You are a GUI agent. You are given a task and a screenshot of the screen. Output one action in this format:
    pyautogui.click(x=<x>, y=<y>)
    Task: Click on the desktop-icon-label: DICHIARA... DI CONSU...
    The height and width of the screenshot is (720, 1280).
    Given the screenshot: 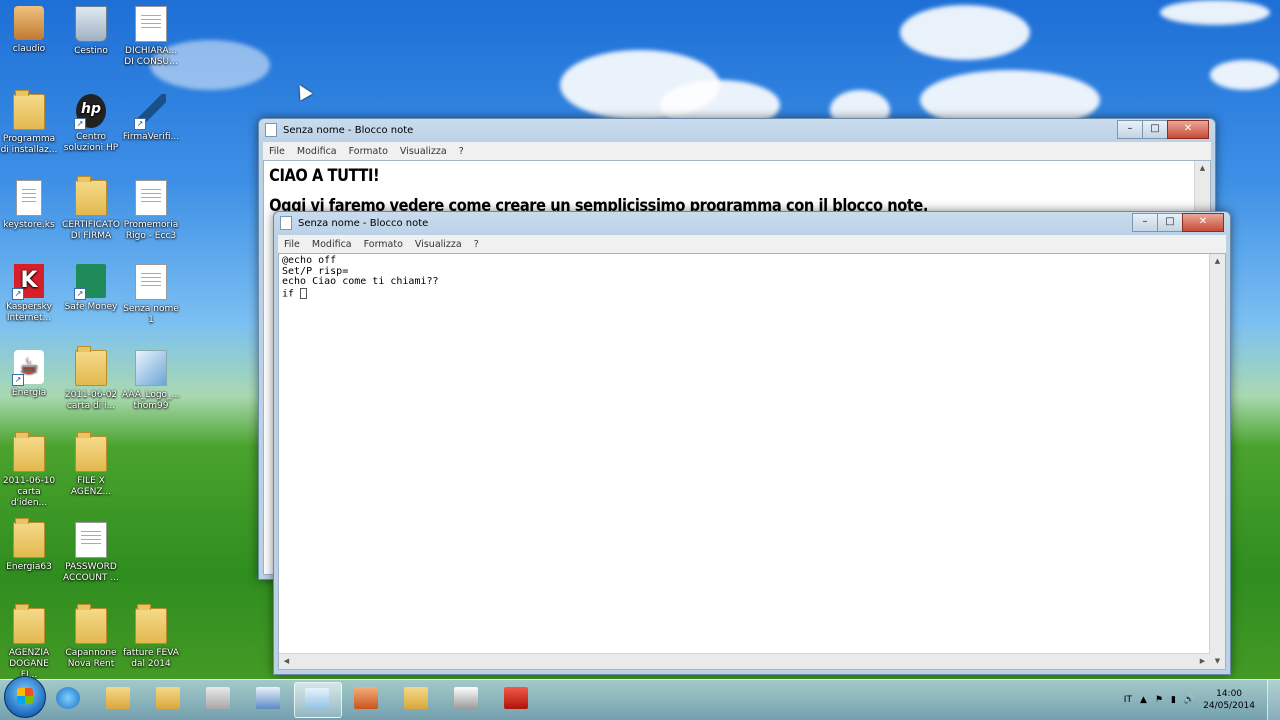 What is the action you would take?
    pyautogui.click(x=151, y=56)
    